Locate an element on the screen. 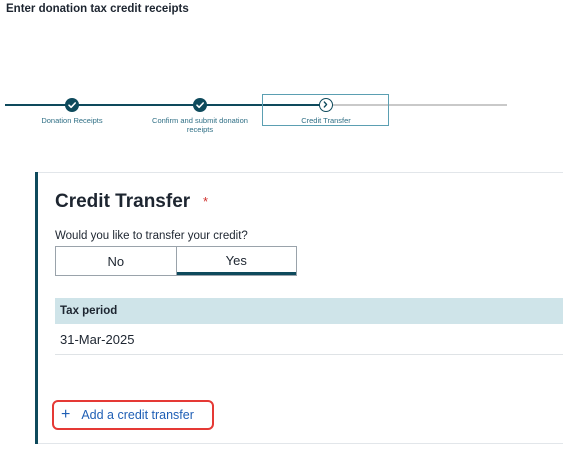 The width and height of the screenshot is (563, 468). transfer-toggle: No Yes is located at coordinates (176, 261).